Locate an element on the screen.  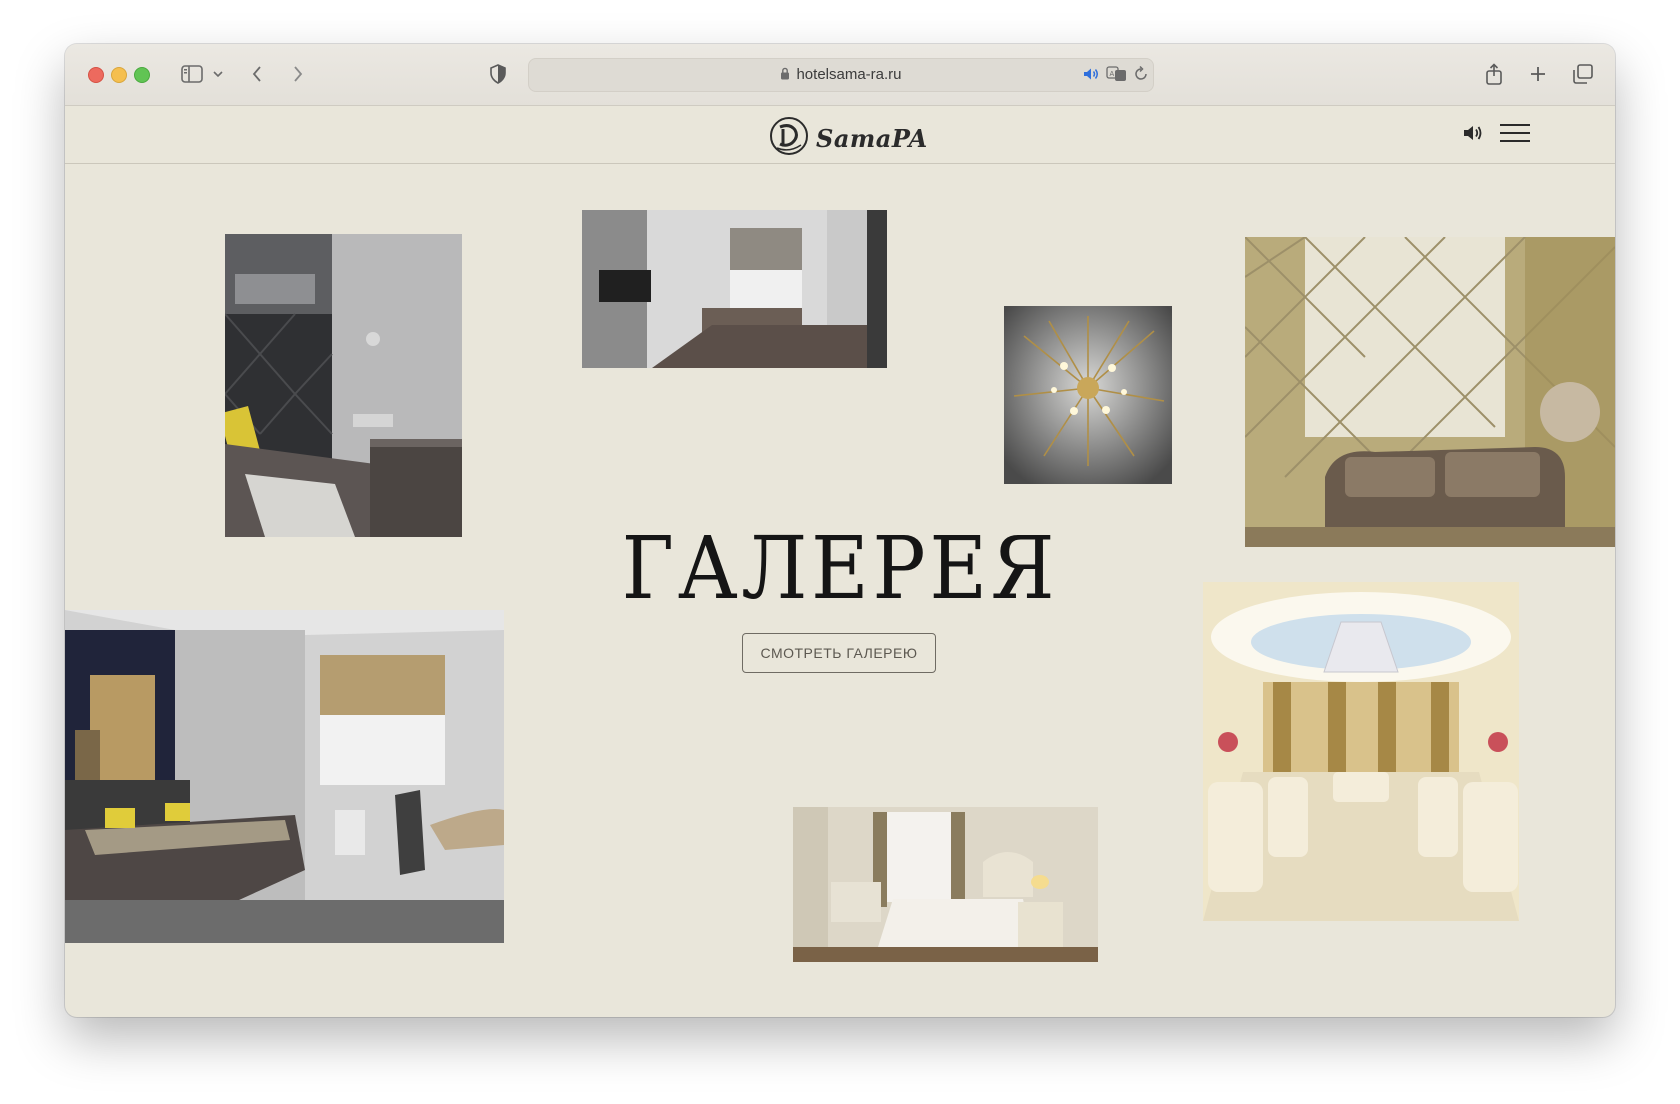
tabs-overview-icon is located at coordinates (1583, 74).